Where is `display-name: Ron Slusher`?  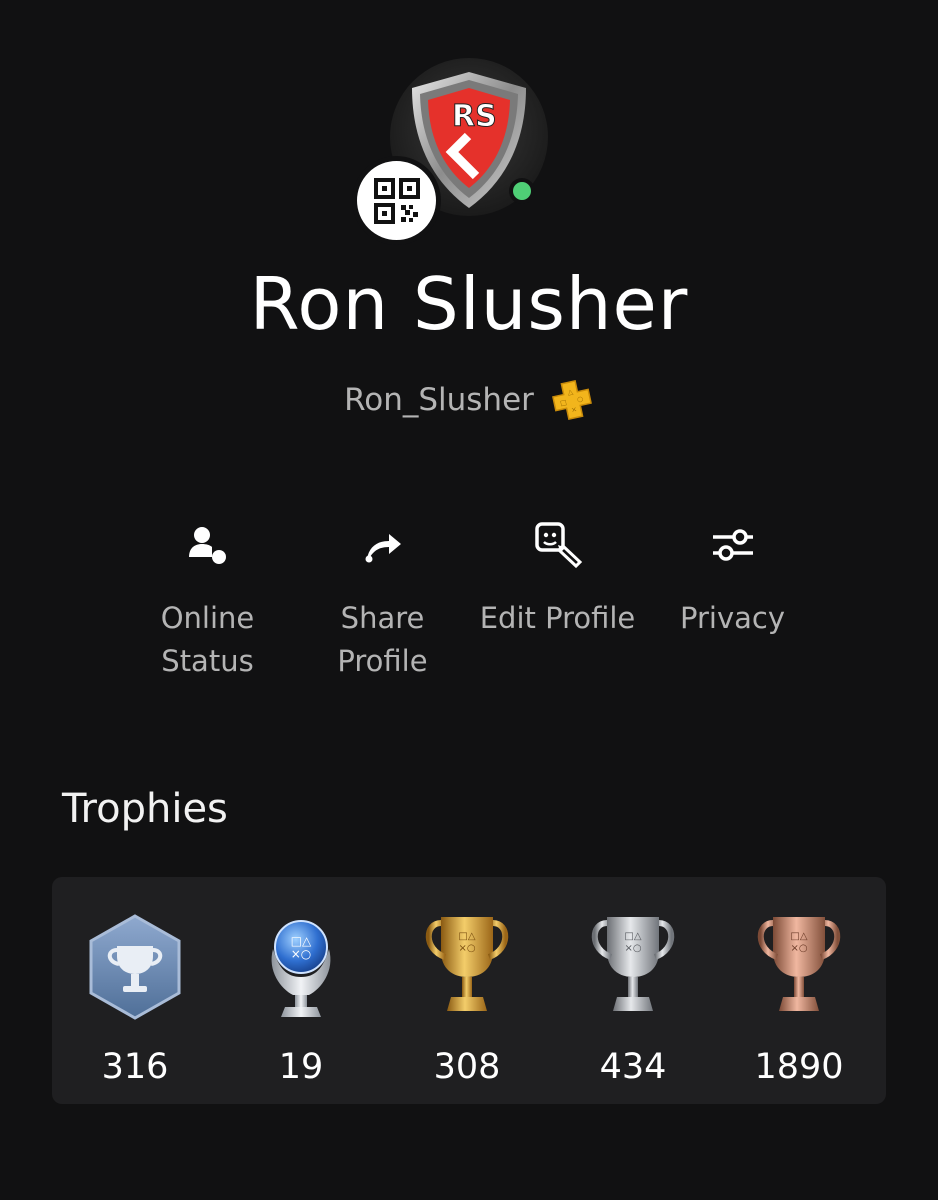
display-name: Ron Slusher is located at coordinates (469, 304).